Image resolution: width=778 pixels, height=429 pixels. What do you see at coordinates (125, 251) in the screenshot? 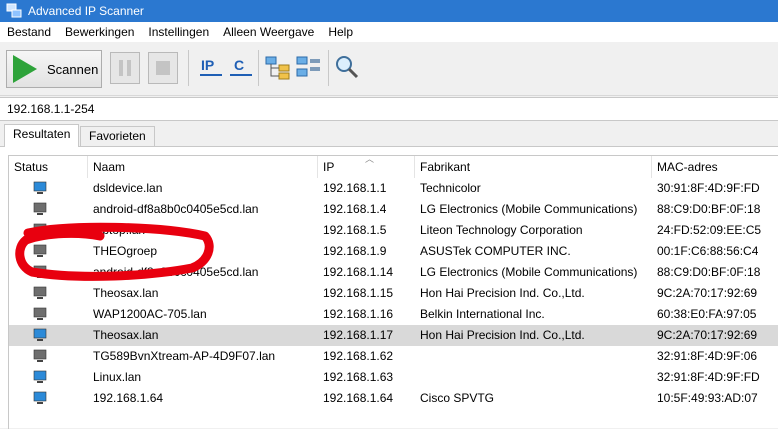
I see `cell-name: THEOgroep` at bounding box center [125, 251].